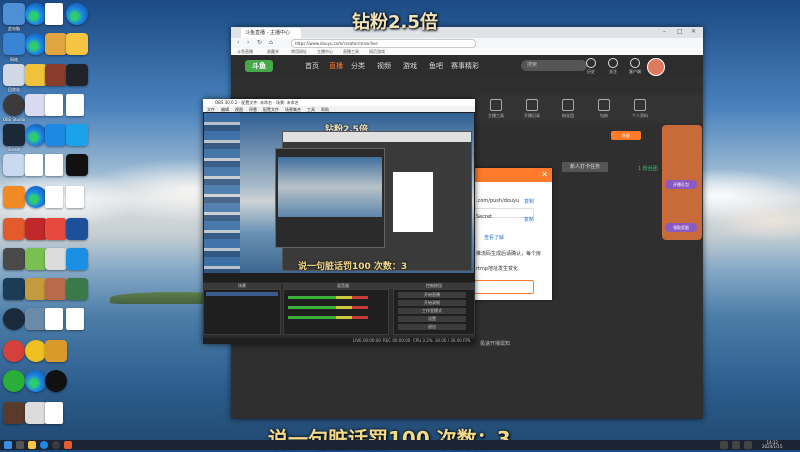 This screenshot has width=800, height=452. What do you see at coordinates (259, 42) in the screenshot?
I see `refresh-icon: ↻` at bounding box center [259, 42].